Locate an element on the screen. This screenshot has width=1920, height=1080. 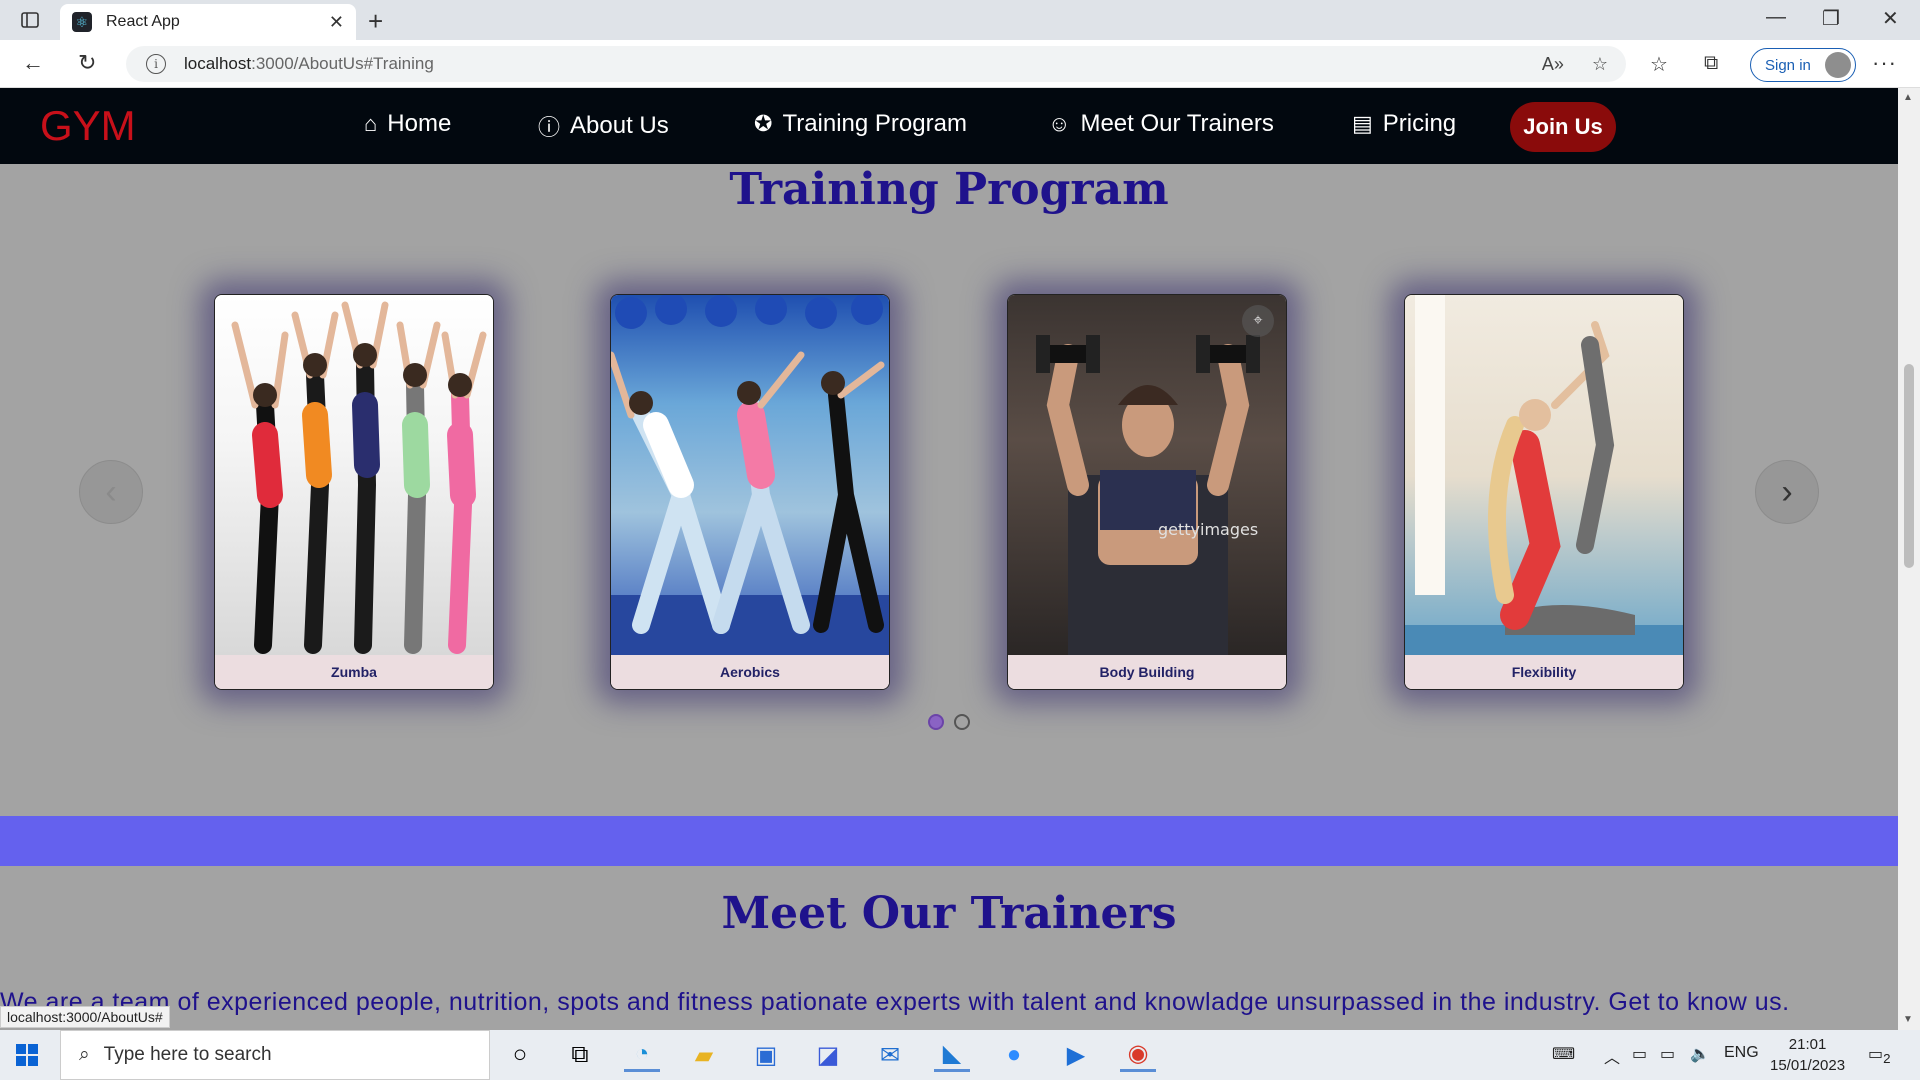
react-favicon-icon: ⚛ is located at coordinates (82, 22).